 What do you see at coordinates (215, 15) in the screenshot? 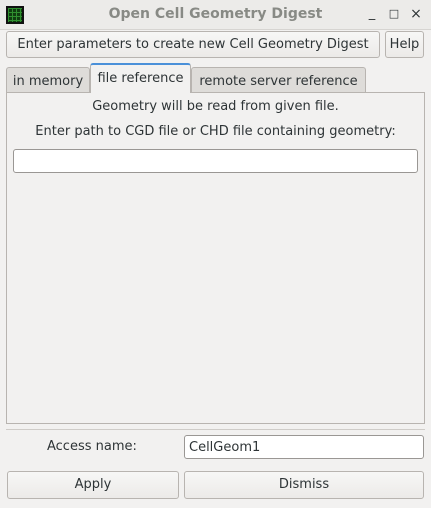
I see `title-bar: Open Cell Geometry Digest _ □ ×` at bounding box center [215, 15].